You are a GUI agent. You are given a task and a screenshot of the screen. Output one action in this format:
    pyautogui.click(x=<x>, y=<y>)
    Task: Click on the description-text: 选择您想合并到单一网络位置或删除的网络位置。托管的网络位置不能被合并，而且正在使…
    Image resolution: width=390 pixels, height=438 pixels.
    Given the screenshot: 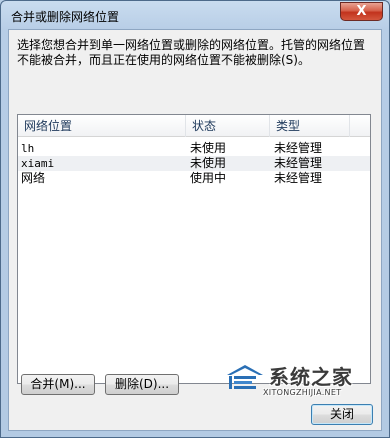 What is the action you would take?
    pyautogui.click(x=191, y=52)
    